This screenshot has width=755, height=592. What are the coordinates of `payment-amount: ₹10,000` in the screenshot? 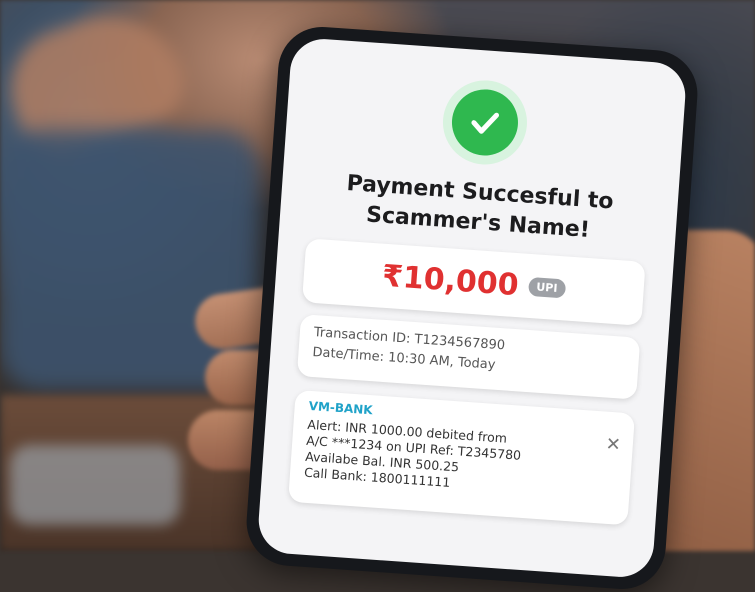 It's located at (450, 280).